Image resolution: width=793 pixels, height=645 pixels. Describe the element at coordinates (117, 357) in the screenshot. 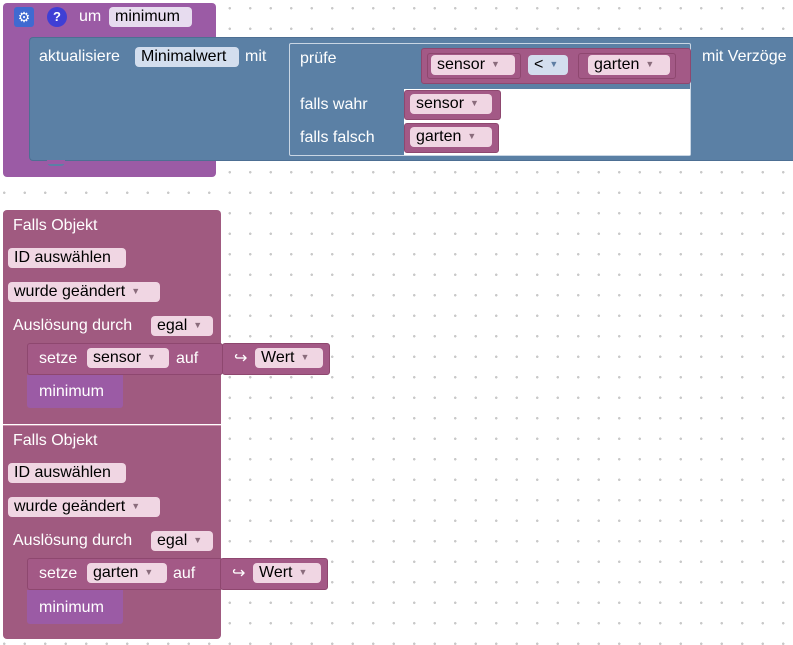

I see `set-variable-value: sensor` at that location.